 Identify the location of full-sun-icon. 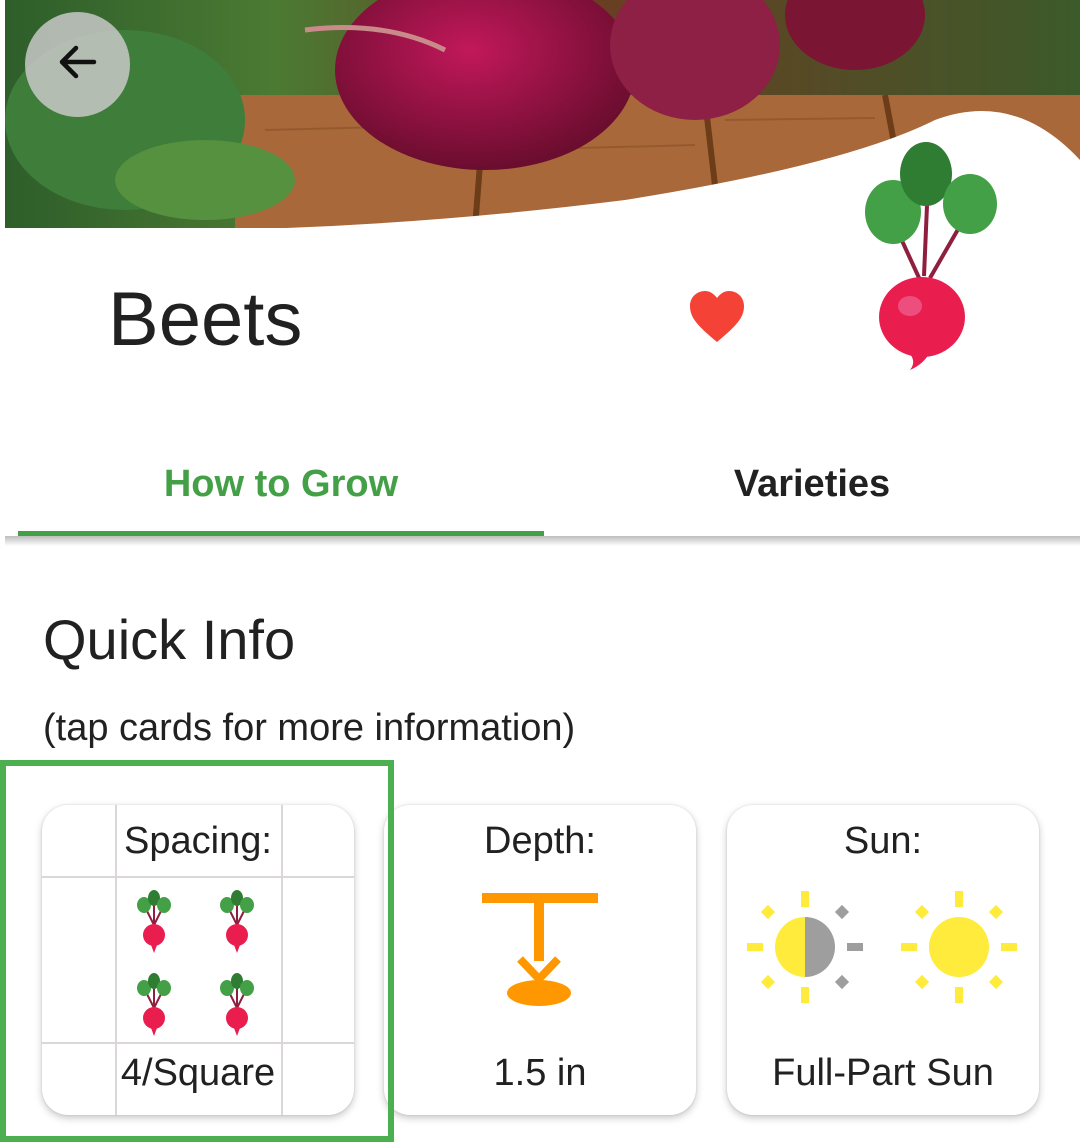
(959, 949).